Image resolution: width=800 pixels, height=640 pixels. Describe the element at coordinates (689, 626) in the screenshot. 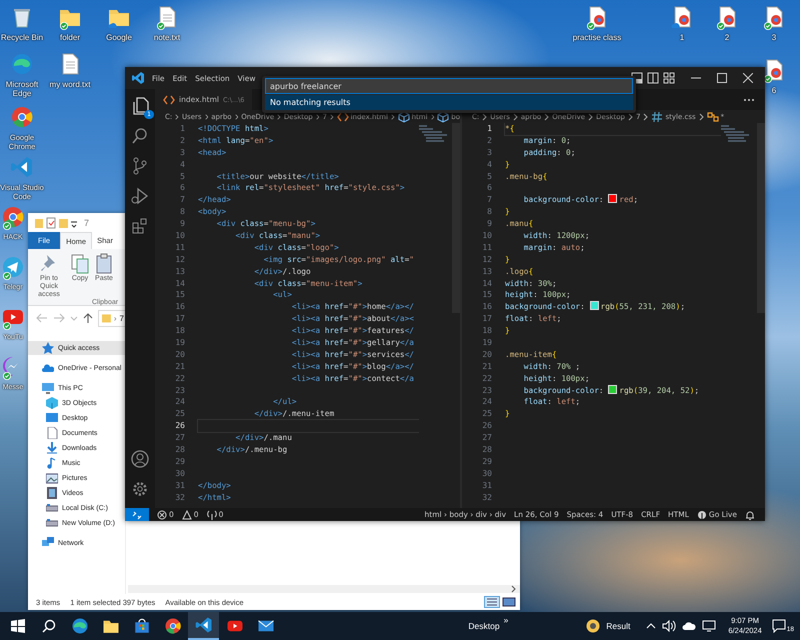

I see `cloud-icon` at that location.